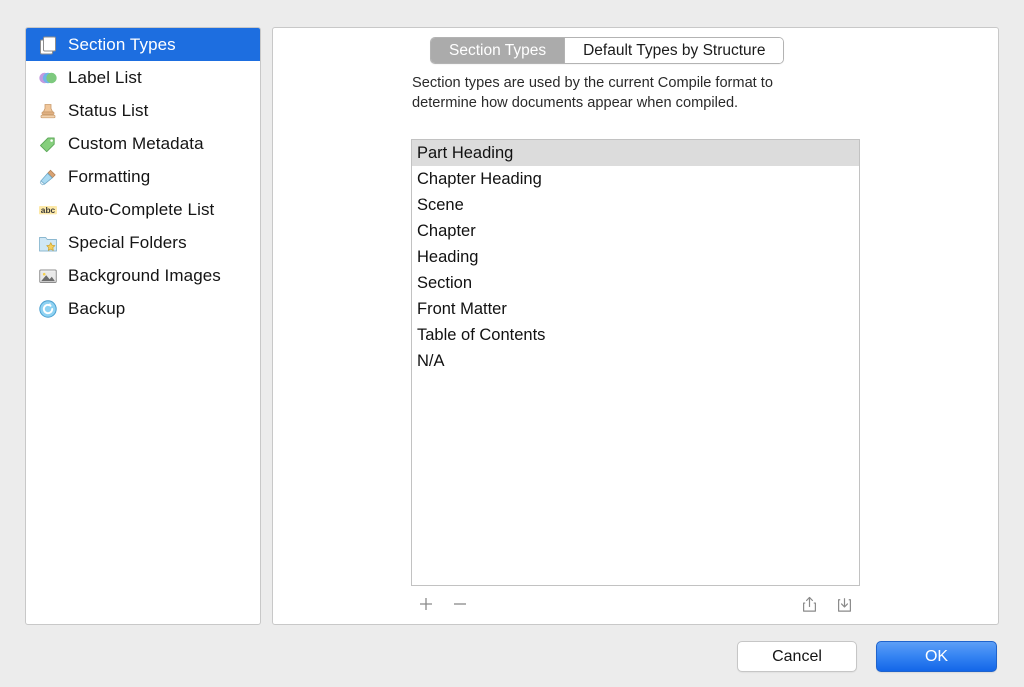 This screenshot has height=687, width=1024. What do you see at coordinates (635, 257) in the screenshot?
I see `list-item: Heading` at bounding box center [635, 257].